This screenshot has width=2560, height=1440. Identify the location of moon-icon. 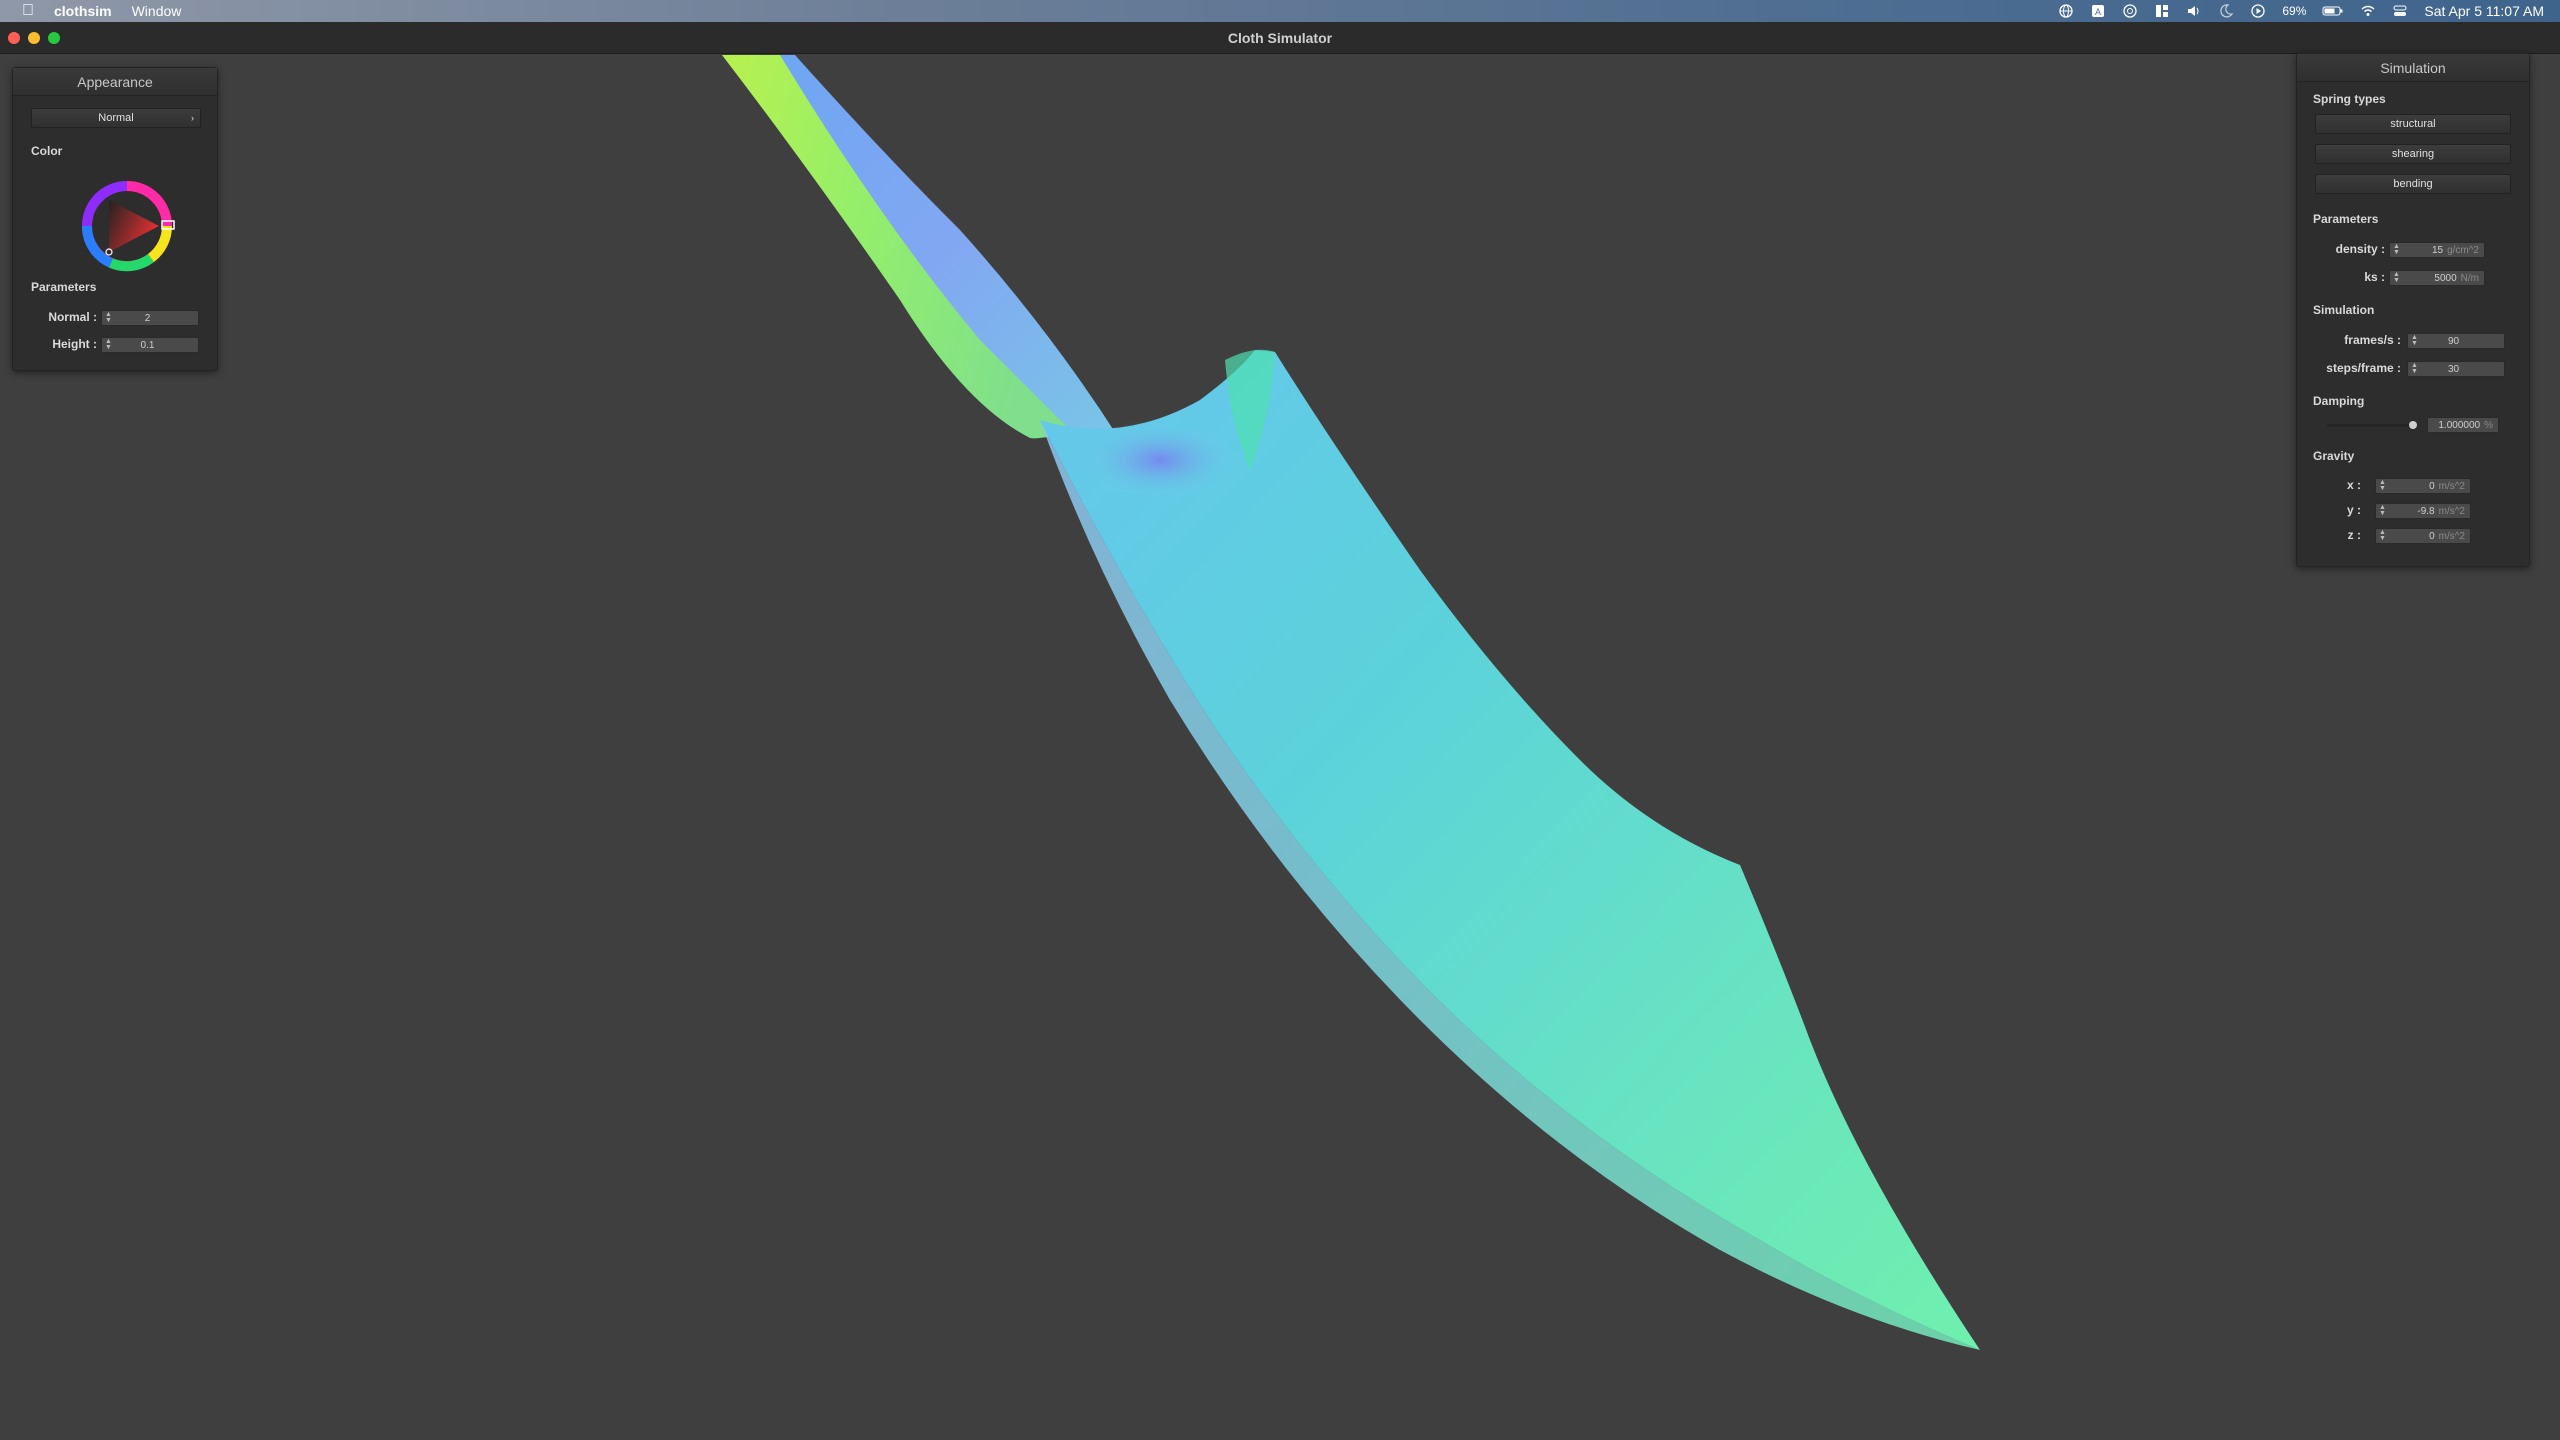
(2226, 11).